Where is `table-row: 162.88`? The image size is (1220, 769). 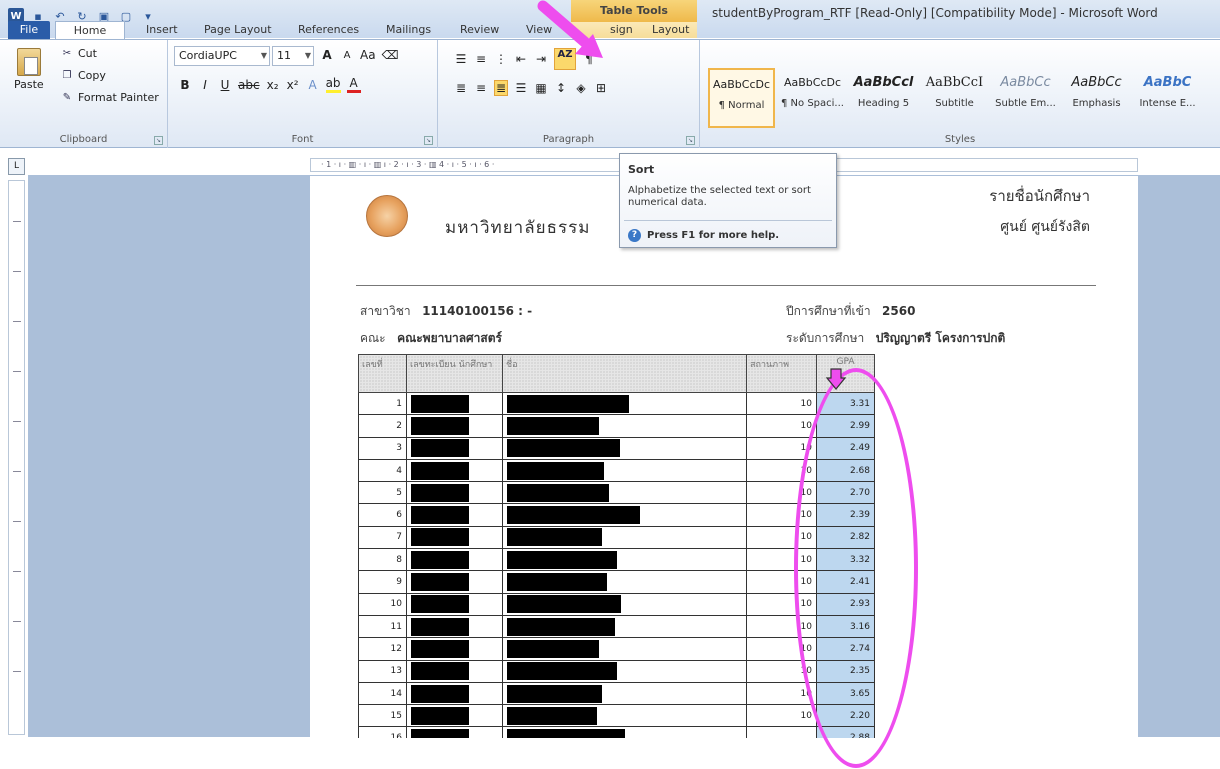 table-row: 162.88 is located at coordinates (616, 732).